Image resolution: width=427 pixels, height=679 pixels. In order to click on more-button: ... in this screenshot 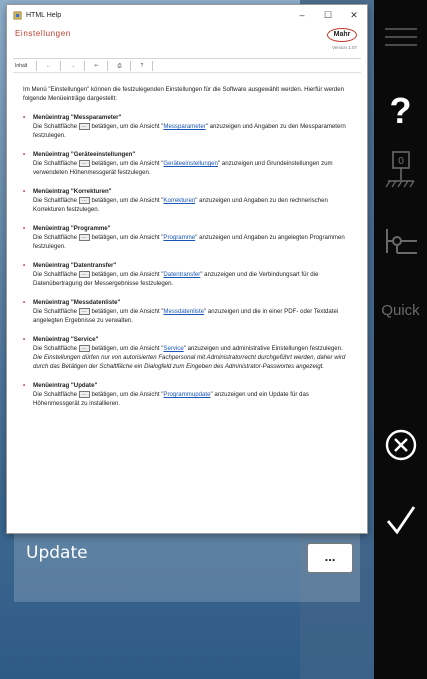, I will do `click(330, 558)`.